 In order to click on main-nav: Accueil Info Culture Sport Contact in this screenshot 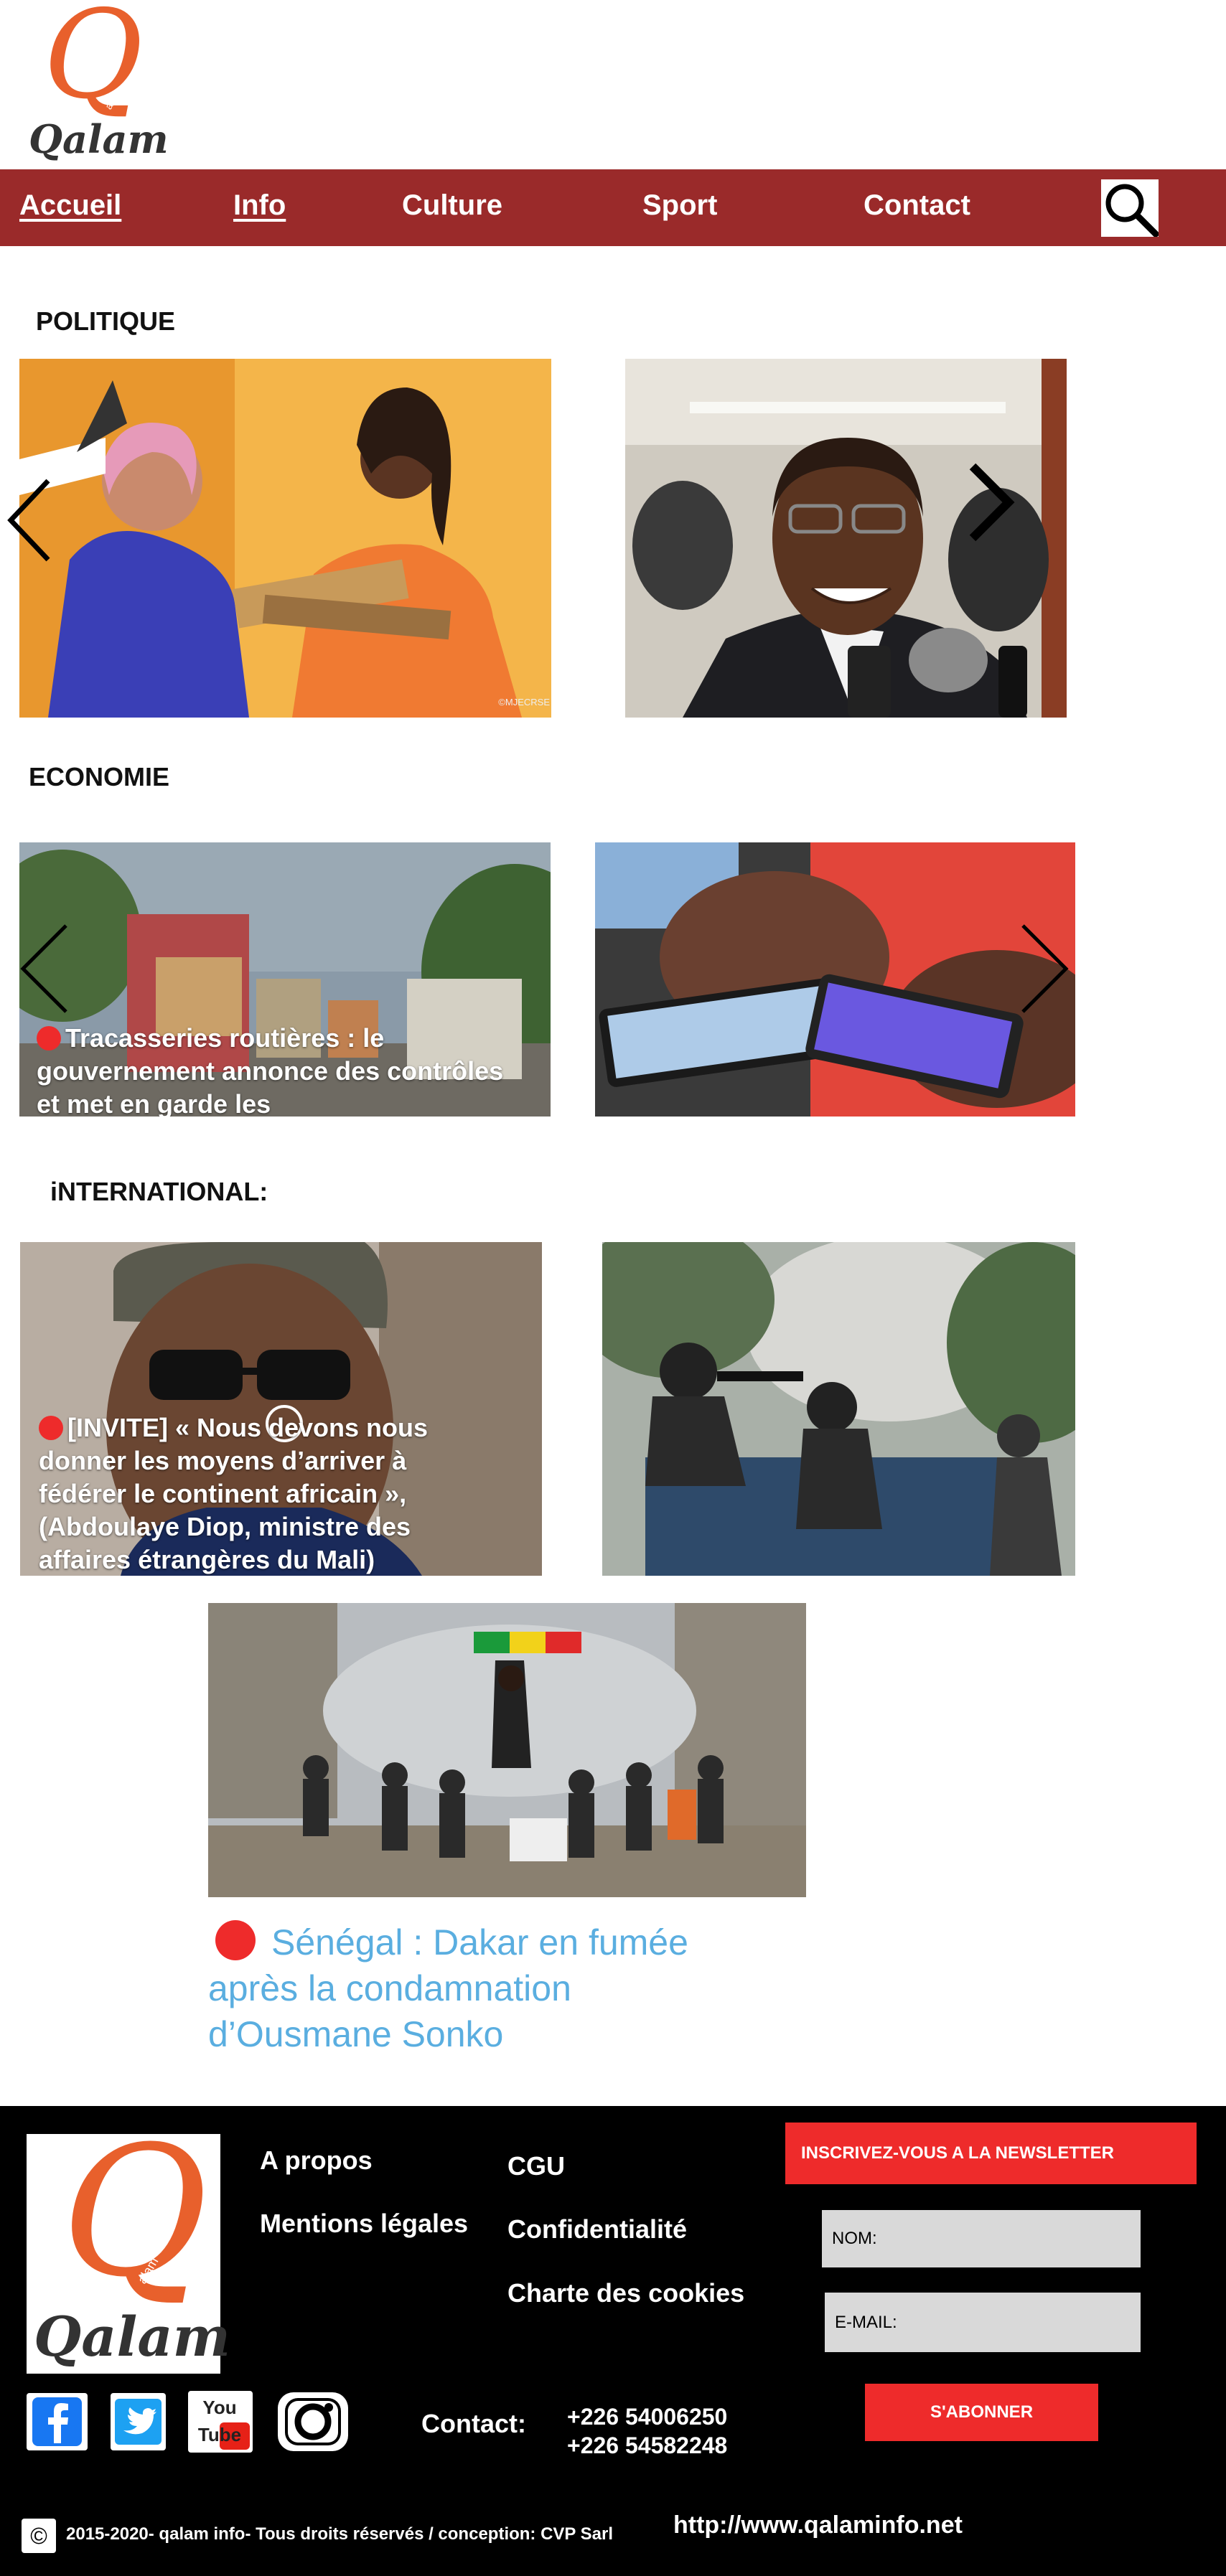, I will do `click(613, 207)`.